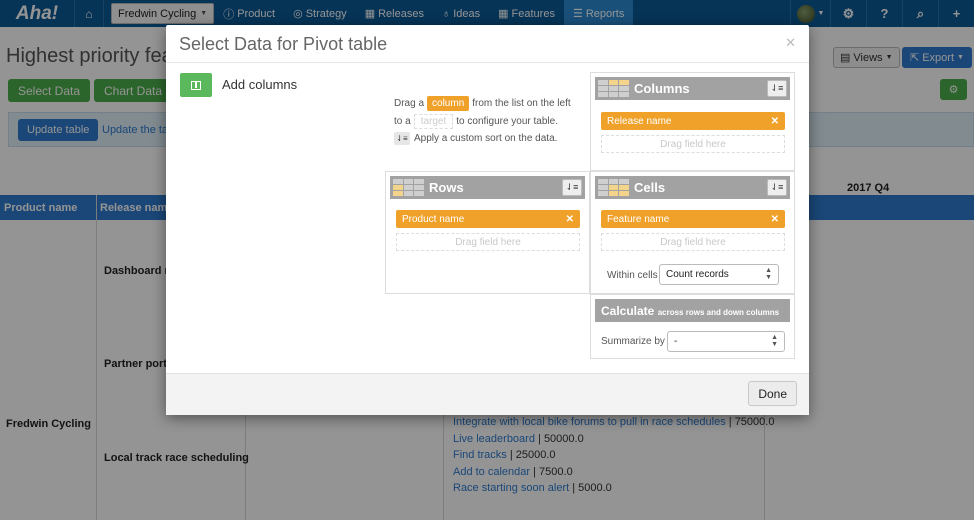  What do you see at coordinates (693, 242) in the screenshot?
I see `cells-drop-target: Drag field here` at bounding box center [693, 242].